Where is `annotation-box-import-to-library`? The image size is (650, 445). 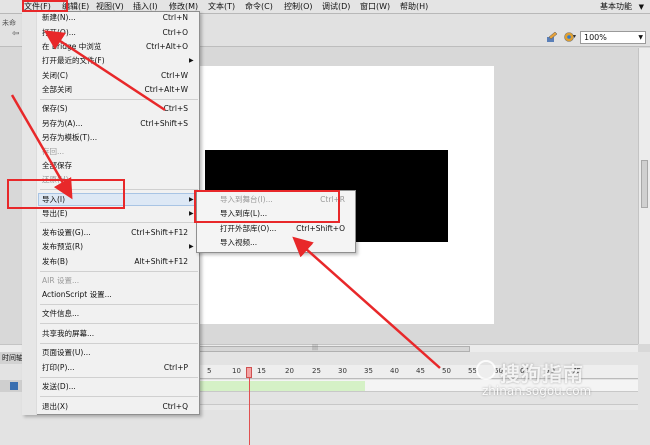
annotation-box-import-to-library is located at coordinates (267, 206).